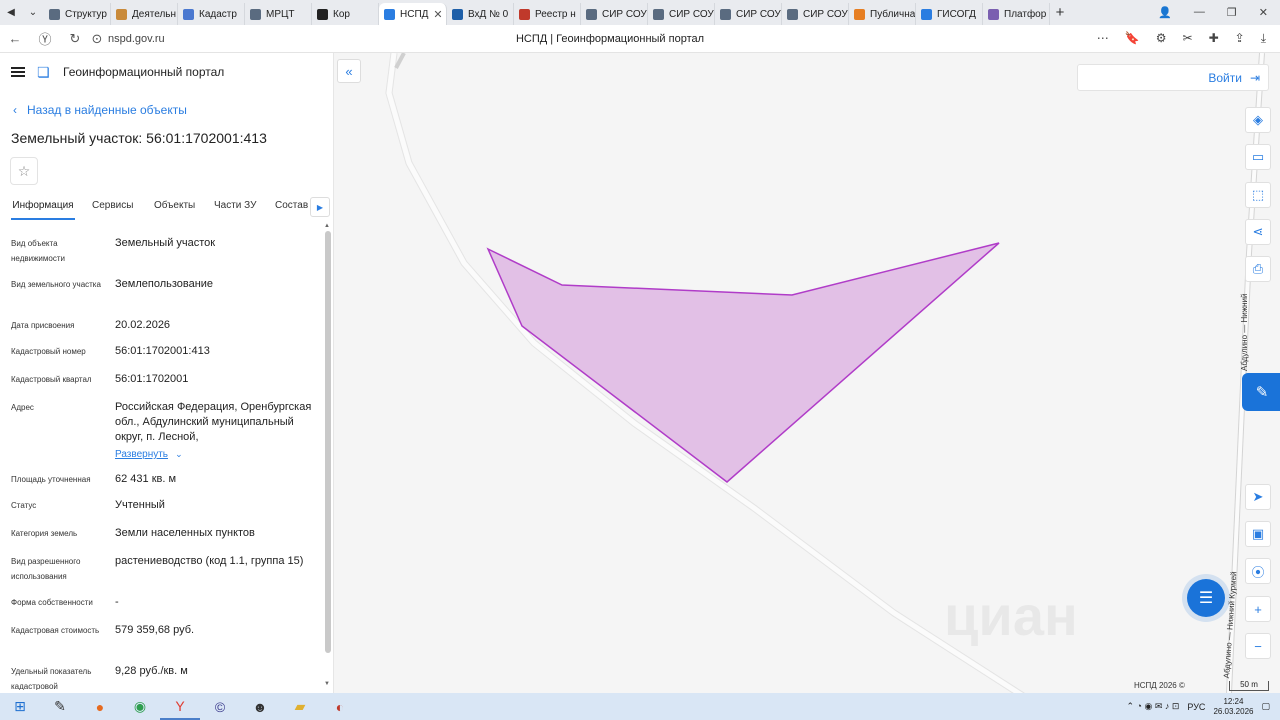  Describe the element at coordinates (235, 207) in the screenshot. I see `tab-parts: Части ЗУ` at that location.